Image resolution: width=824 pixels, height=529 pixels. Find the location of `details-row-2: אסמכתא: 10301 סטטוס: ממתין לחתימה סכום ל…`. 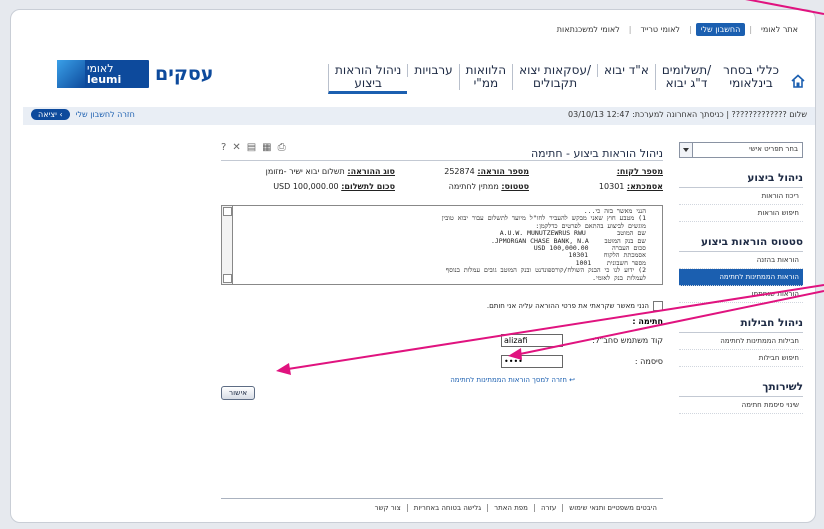

details-row-2: אסמכתא: 10301 סטטוס: ממתין לחתימה סכום ל… is located at coordinates (468, 186).